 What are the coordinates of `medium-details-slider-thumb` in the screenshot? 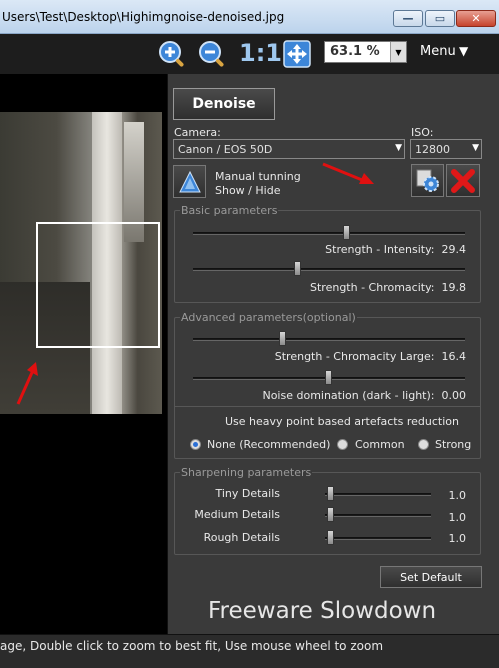 It's located at (330, 514).